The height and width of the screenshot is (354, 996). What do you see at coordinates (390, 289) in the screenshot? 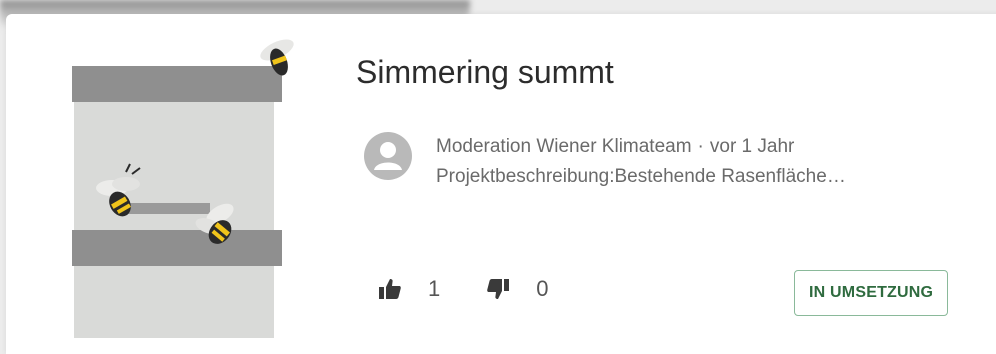
I see `thumbs-up-icon` at bounding box center [390, 289].